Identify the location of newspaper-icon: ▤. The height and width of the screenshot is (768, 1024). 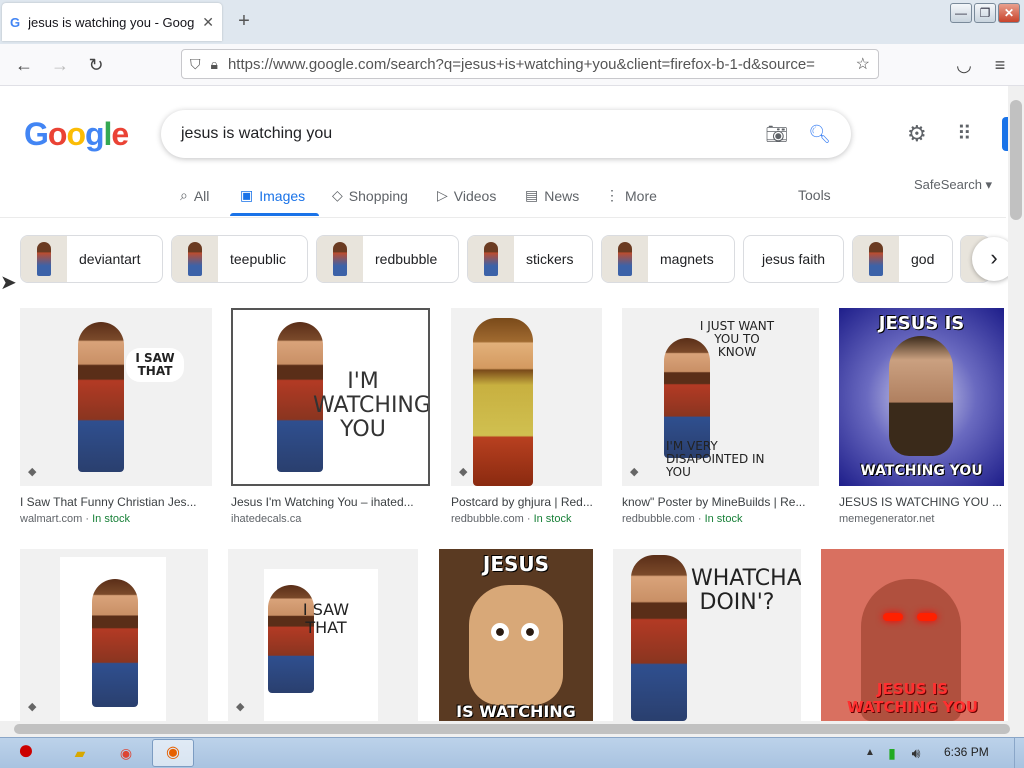
(532, 195).